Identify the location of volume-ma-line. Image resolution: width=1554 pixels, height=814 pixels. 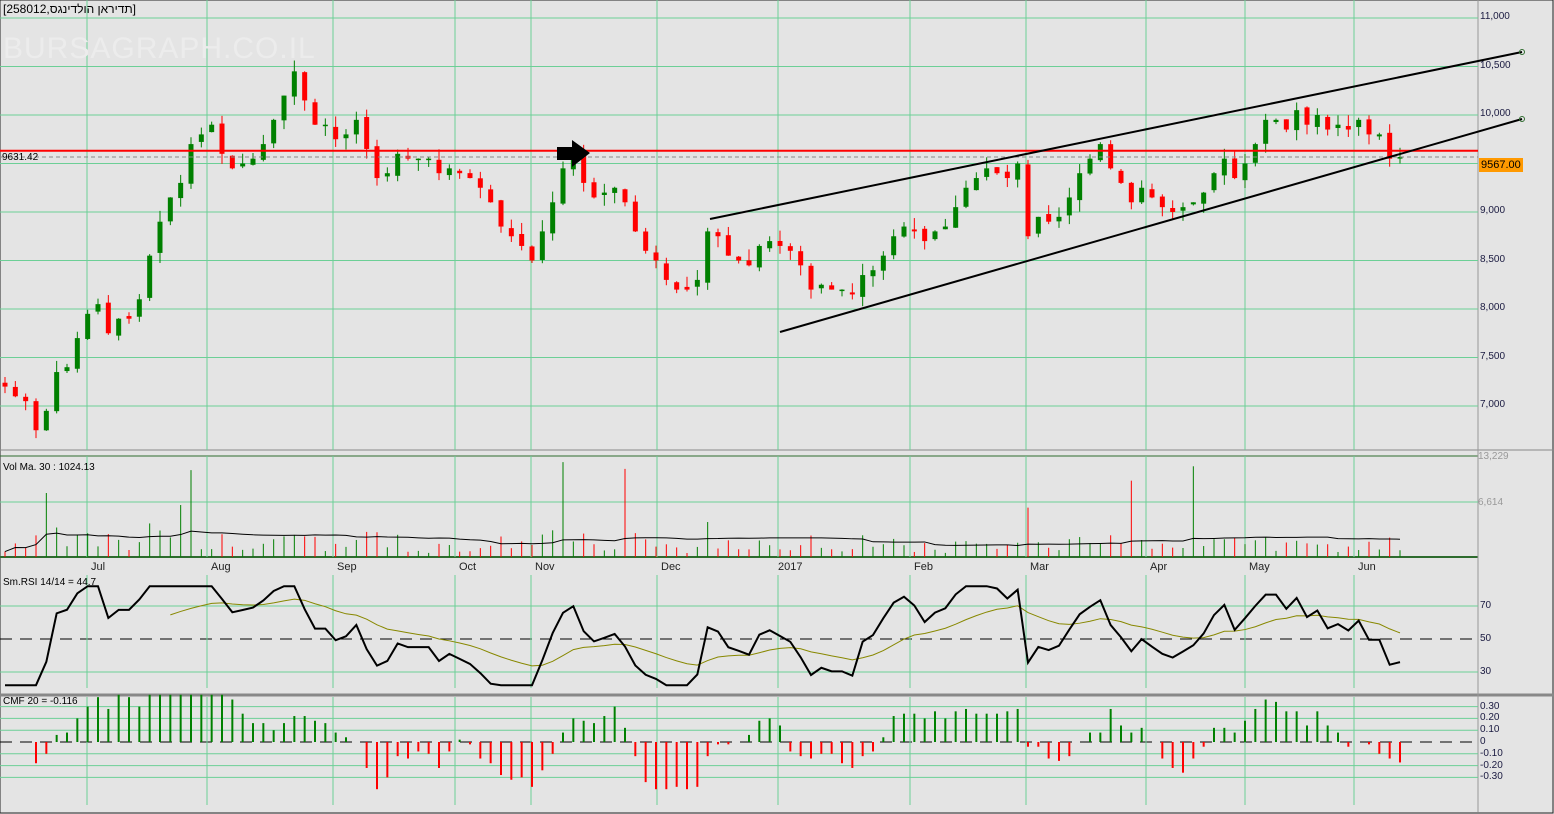
(702, 541).